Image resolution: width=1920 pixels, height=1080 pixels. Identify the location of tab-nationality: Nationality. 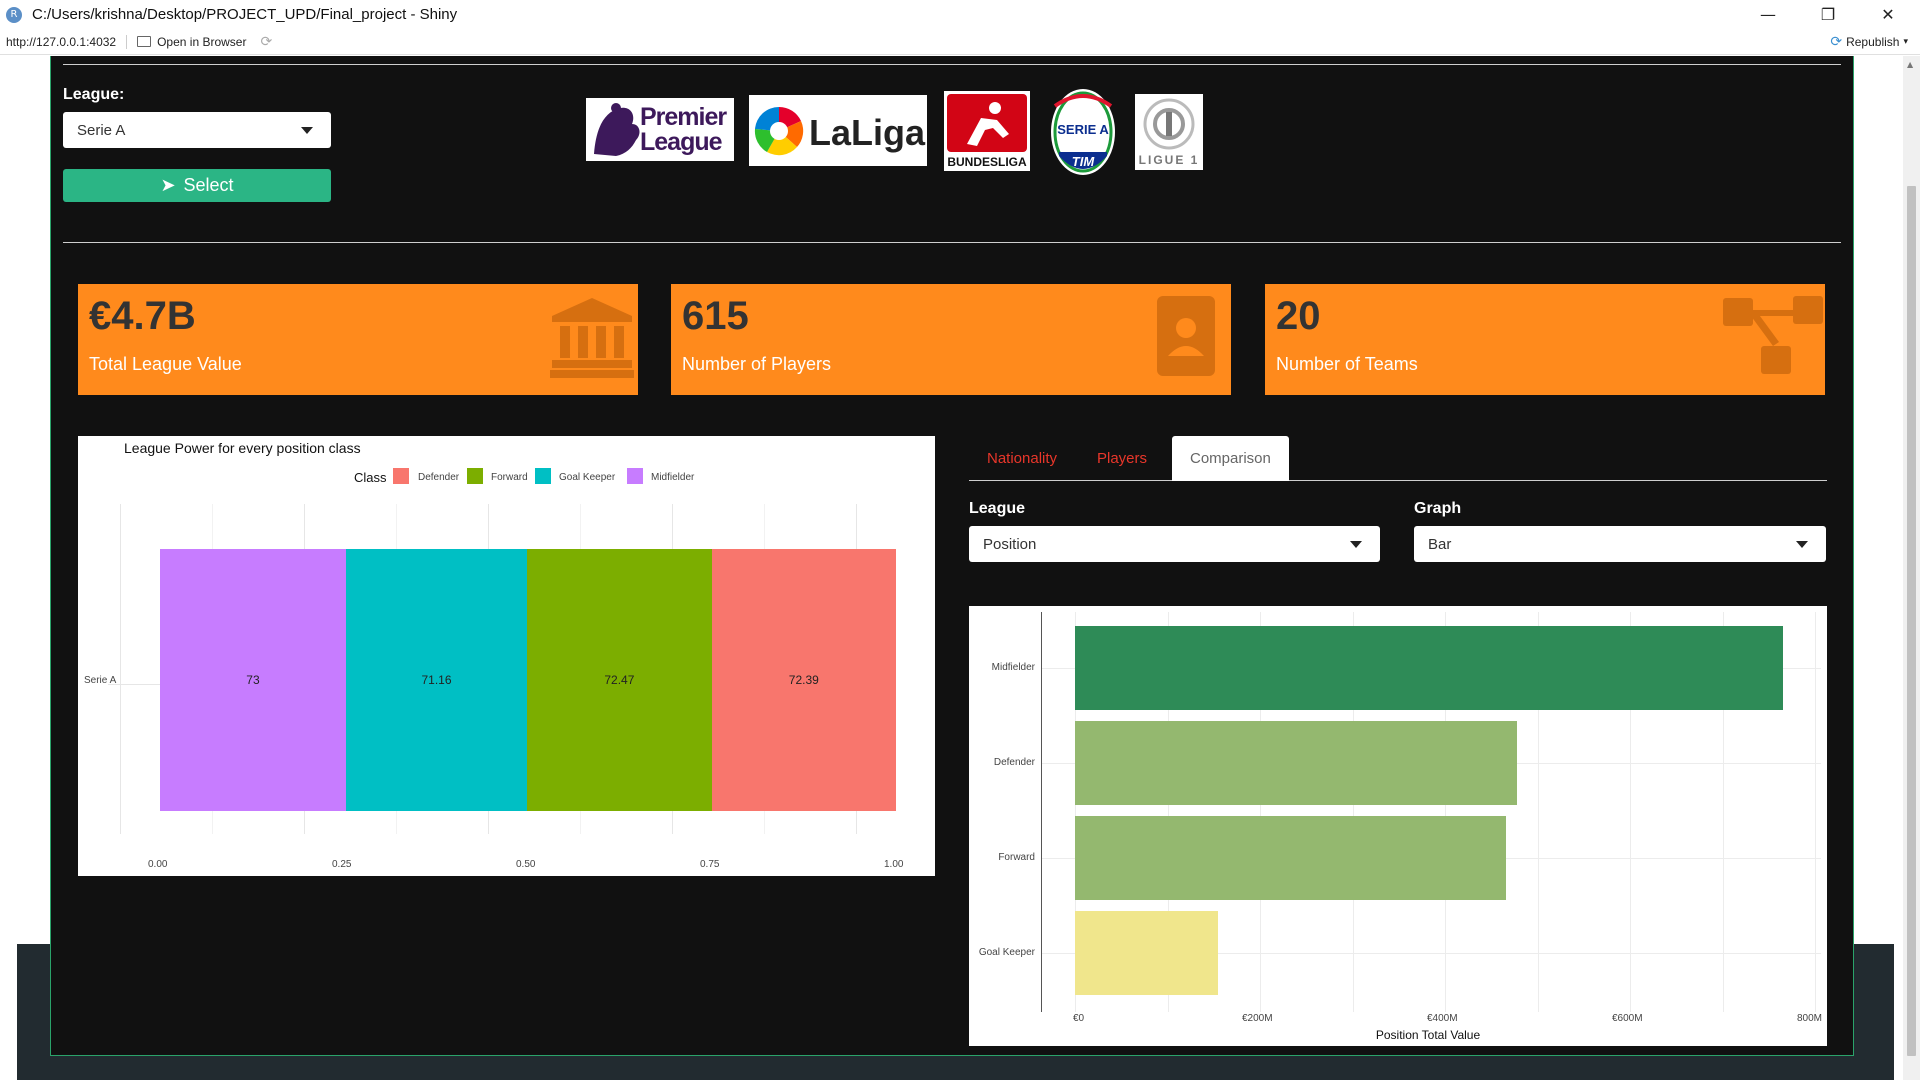
(1022, 458).